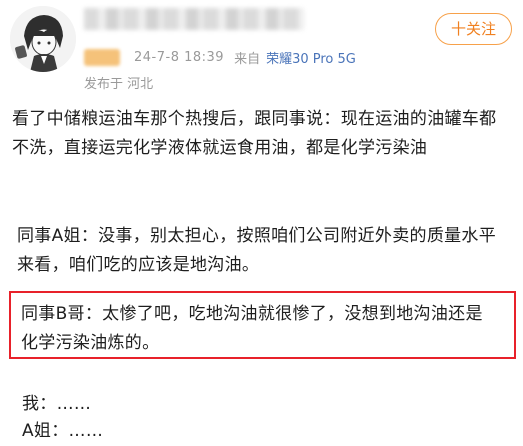 The width and height of the screenshot is (523, 446). I want to click on avatar, so click(43, 39).